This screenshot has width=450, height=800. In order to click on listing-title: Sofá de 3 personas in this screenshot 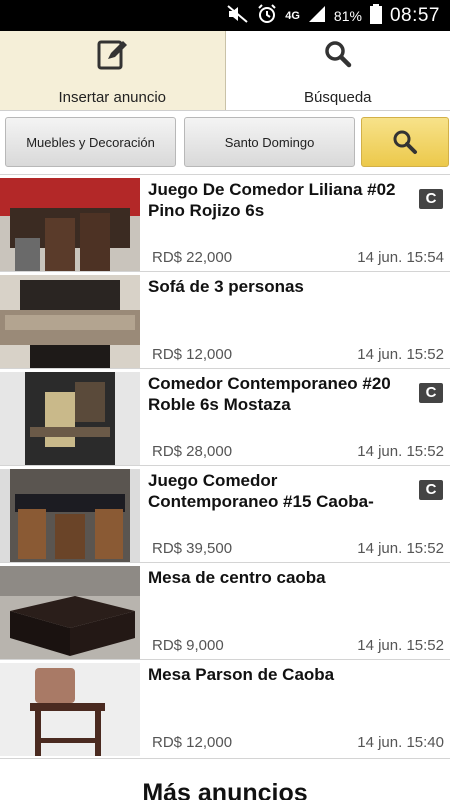, I will do `click(226, 286)`.